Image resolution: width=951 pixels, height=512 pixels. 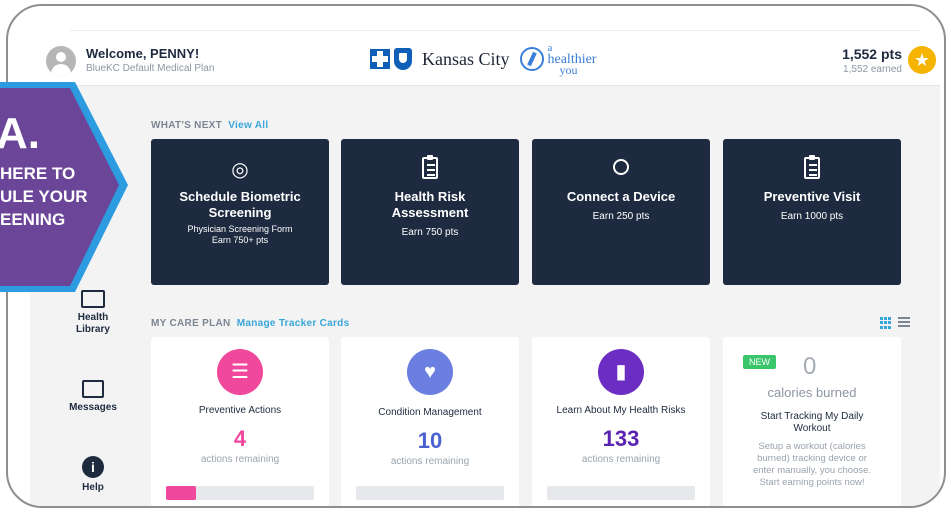 I want to click on card-preventive-visit: Preventive Visit Earn 1000 pts, so click(x=812, y=212).